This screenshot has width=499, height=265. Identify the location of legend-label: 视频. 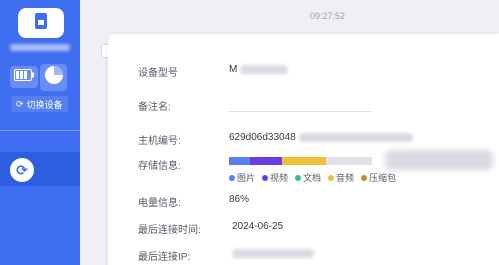
(279, 178).